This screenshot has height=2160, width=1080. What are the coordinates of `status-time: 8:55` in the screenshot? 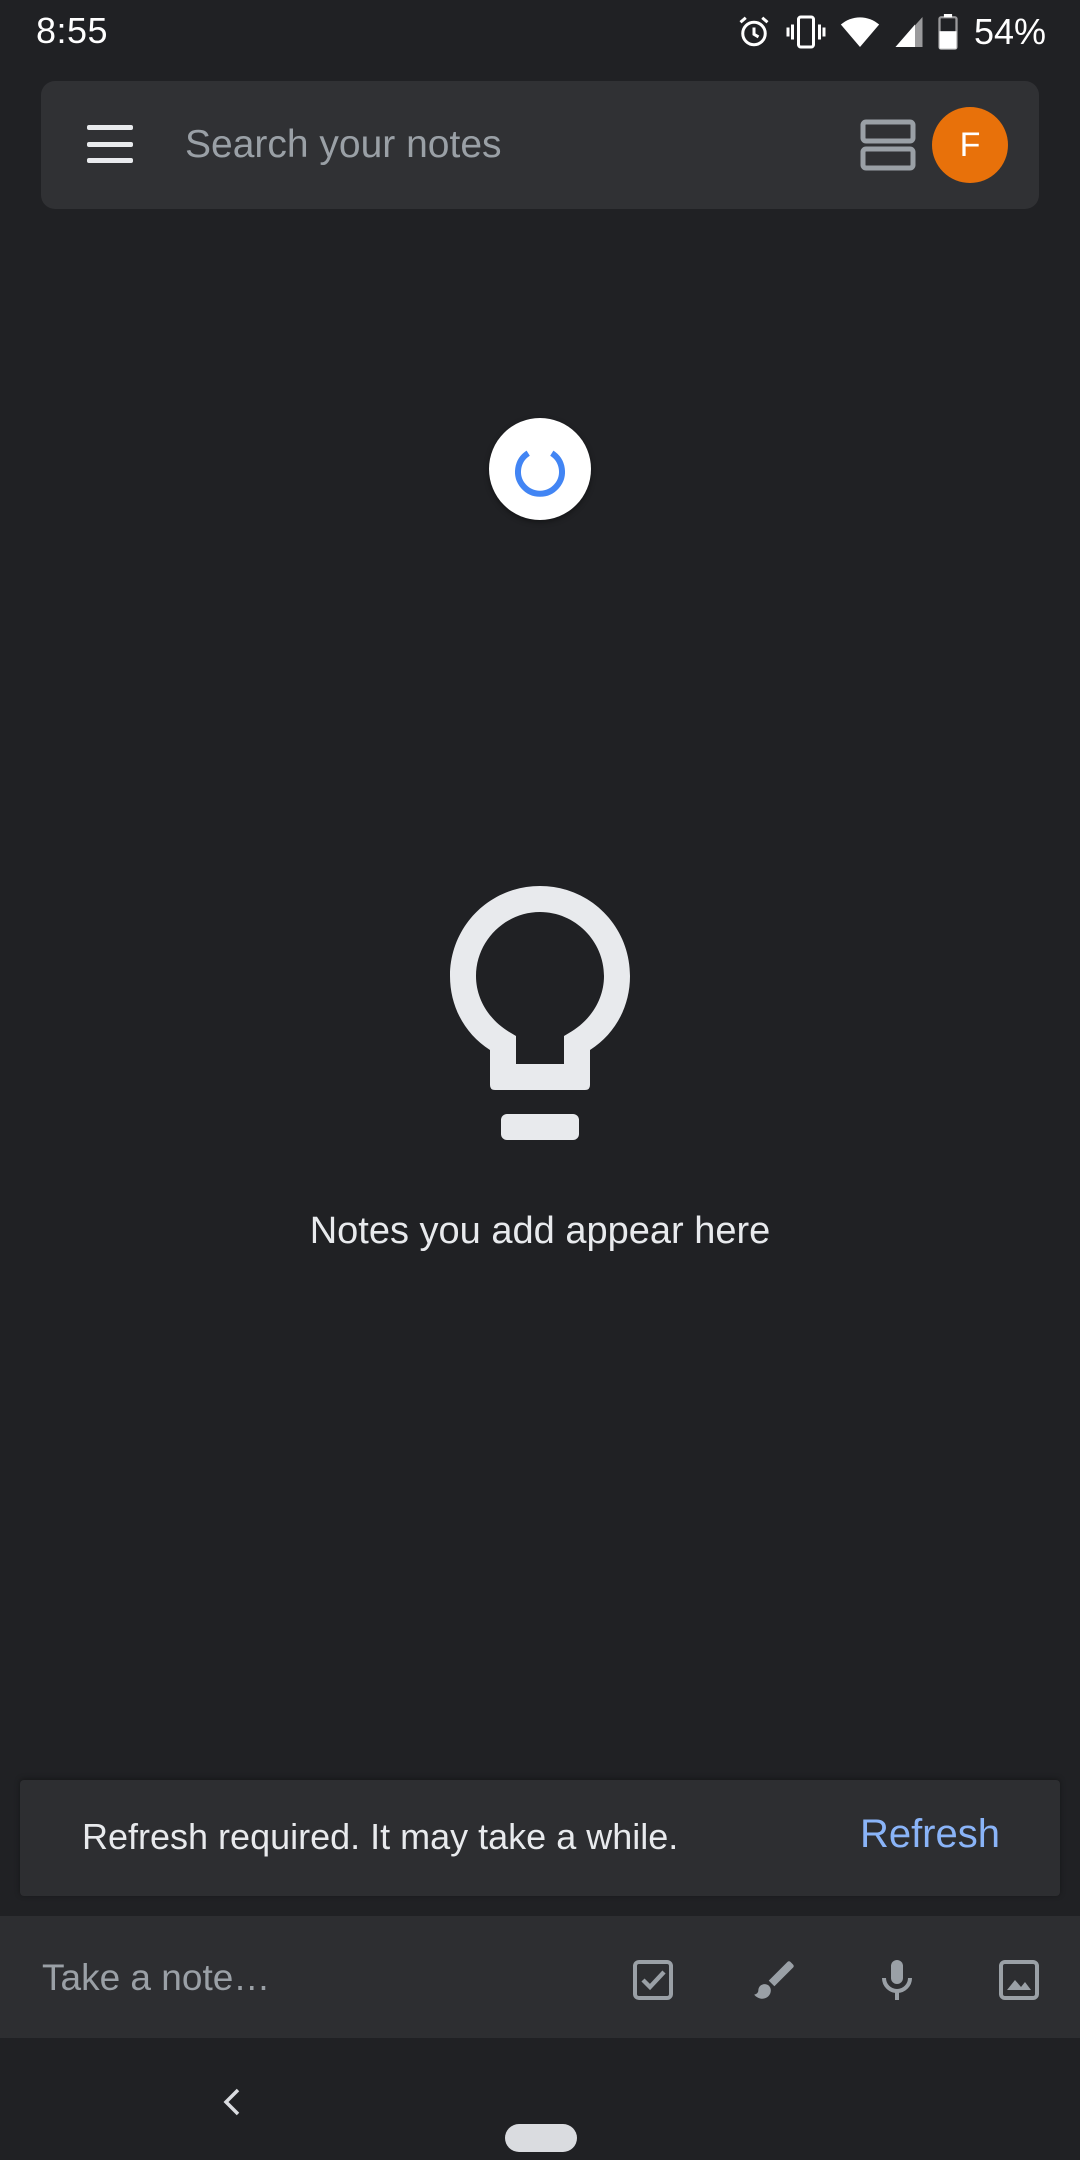 It's located at (72, 30).